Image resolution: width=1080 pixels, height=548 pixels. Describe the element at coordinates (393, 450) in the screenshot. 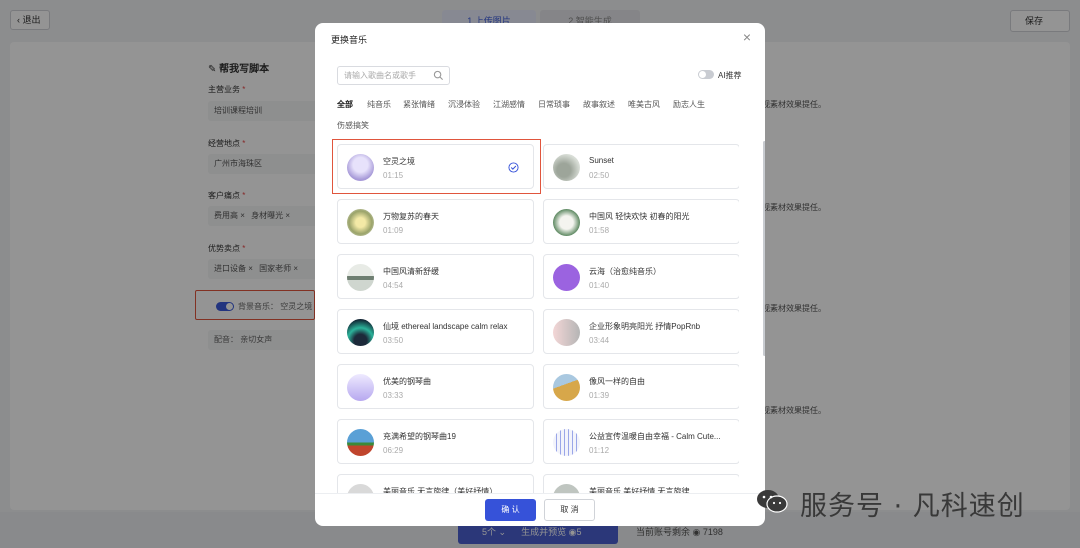

I see `music-duration: 06:29` at that location.